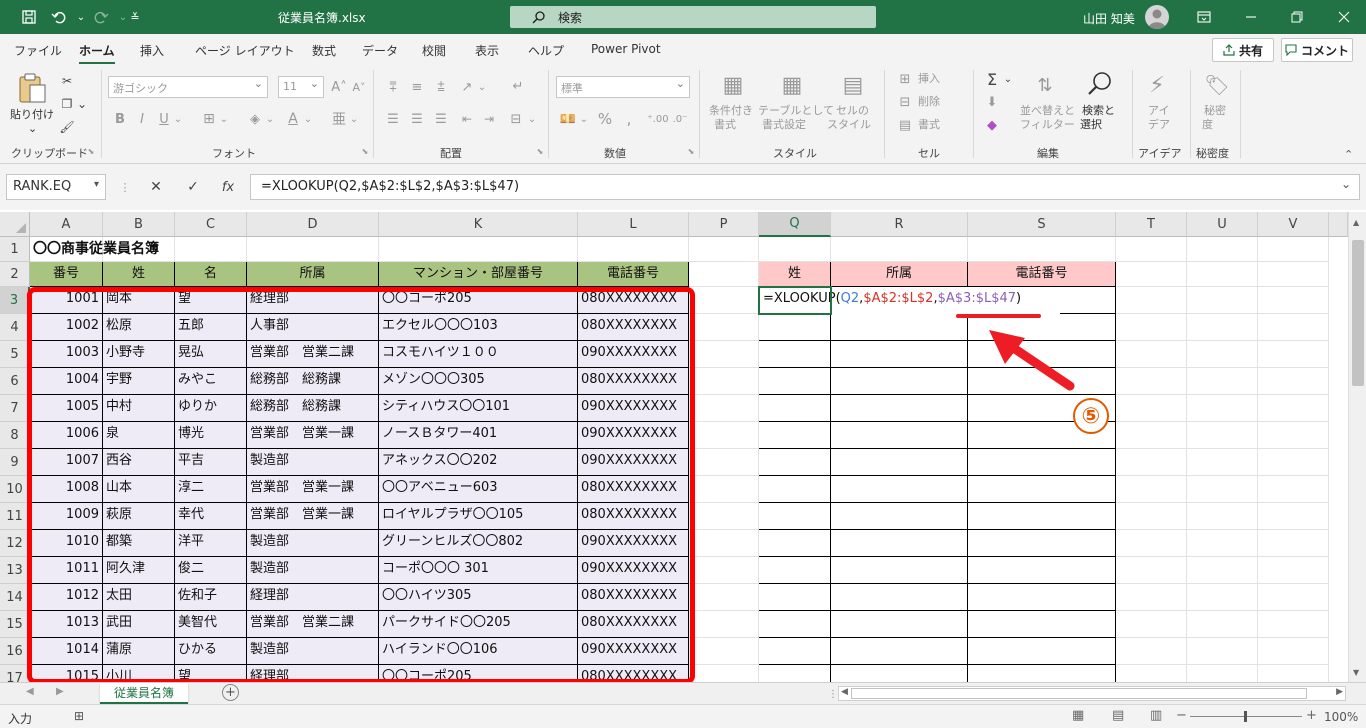  I want to click on column-header-q: Q, so click(795, 224).